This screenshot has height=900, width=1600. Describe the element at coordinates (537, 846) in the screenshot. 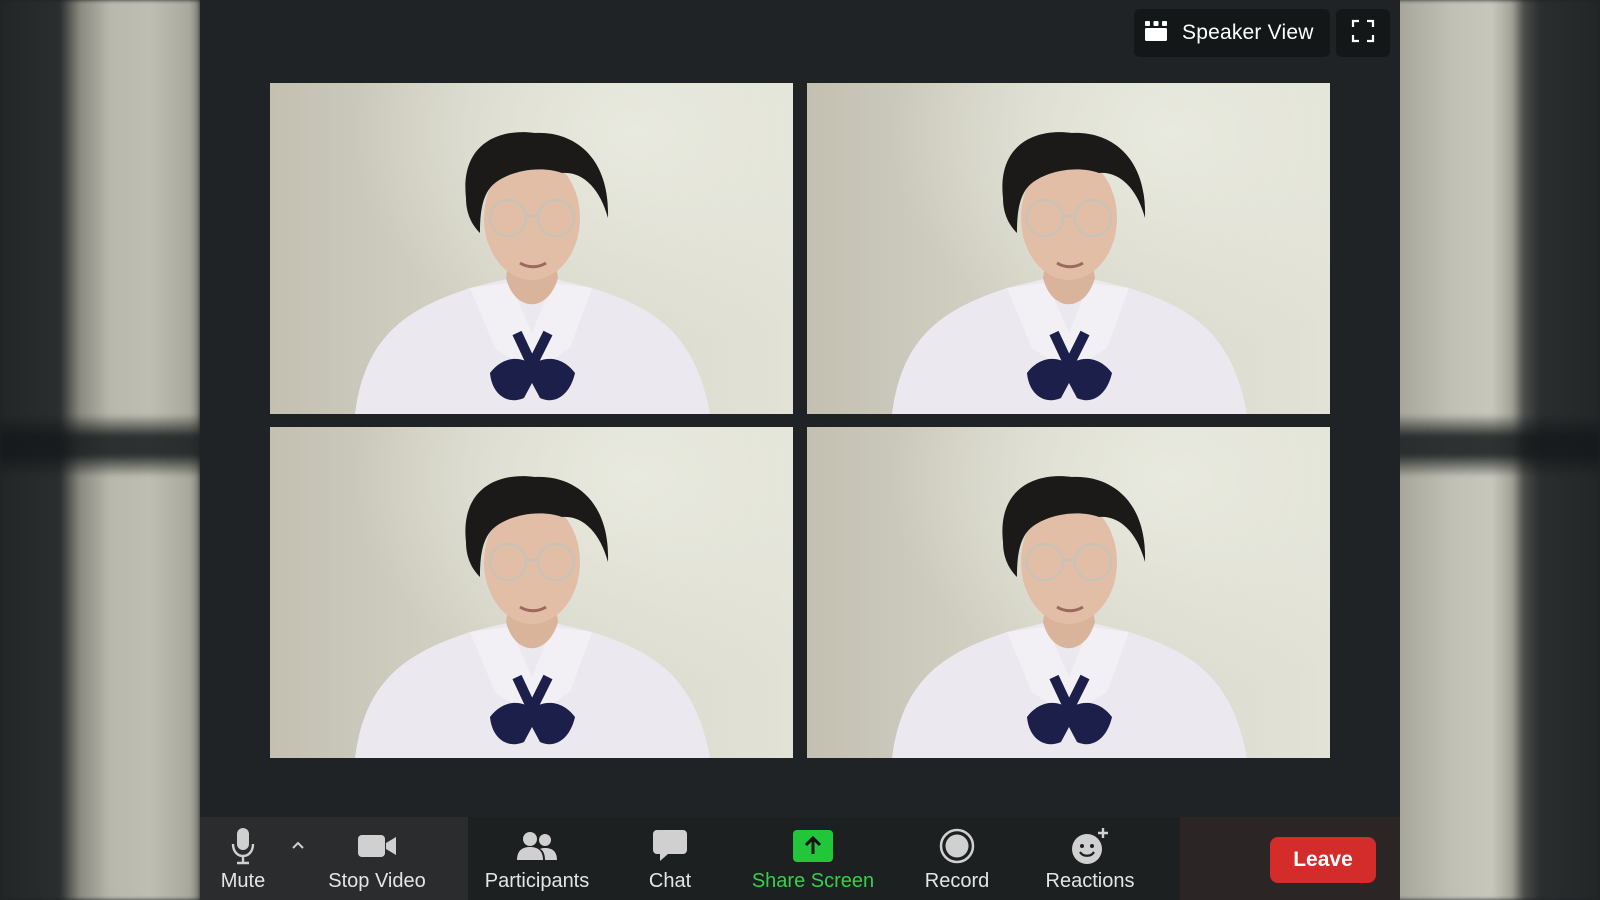

I see `participants-icon` at that location.